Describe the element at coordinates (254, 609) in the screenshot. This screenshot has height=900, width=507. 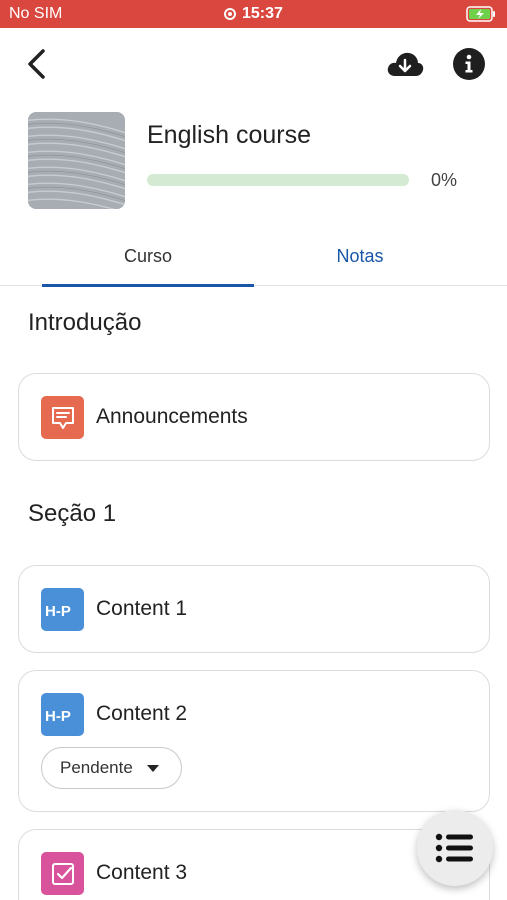
I see `module-card-content-1: H-P Content 1` at that location.